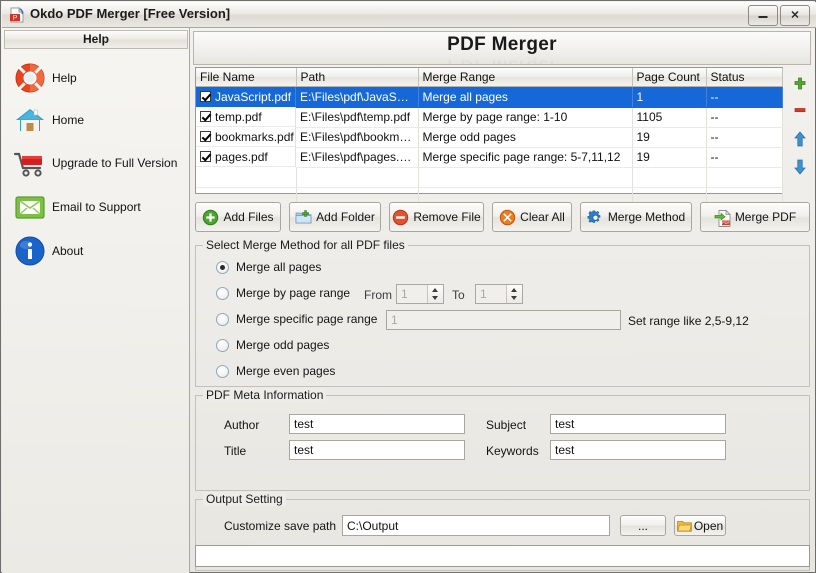 The image size is (816, 573). Describe the element at coordinates (669, 117) in the screenshot. I see `cell-page-count: 1105` at that location.